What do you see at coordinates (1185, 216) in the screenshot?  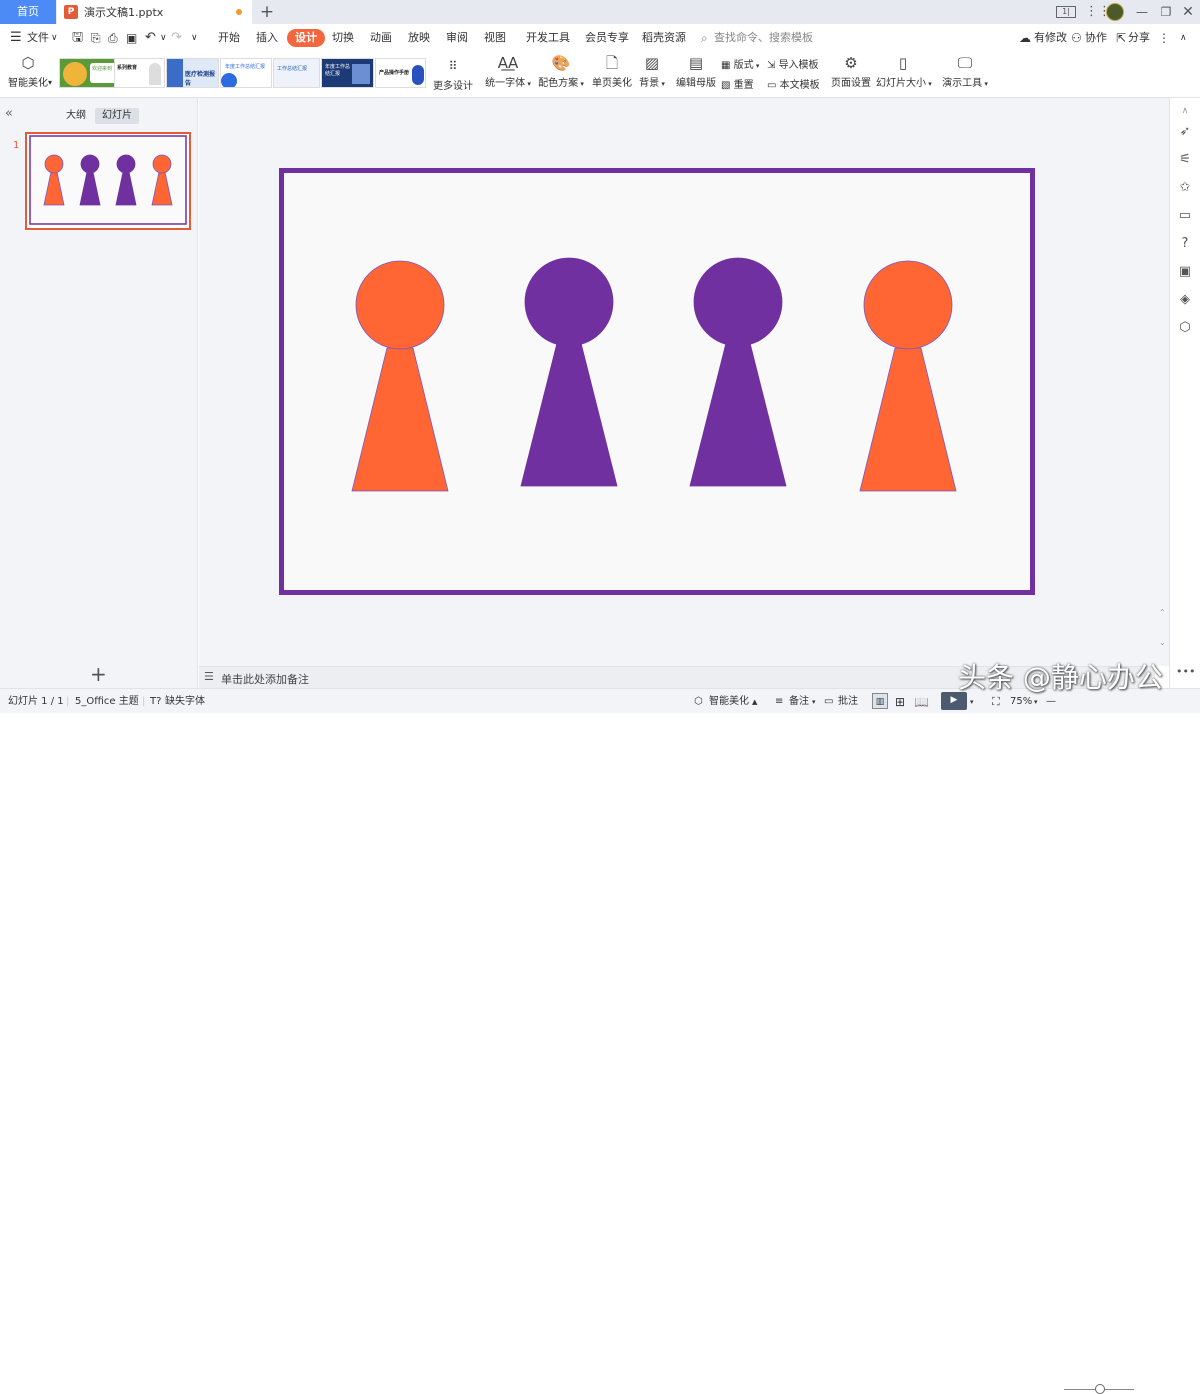 I see `comment-icon: ▭` at bounding box center [1185, 216].